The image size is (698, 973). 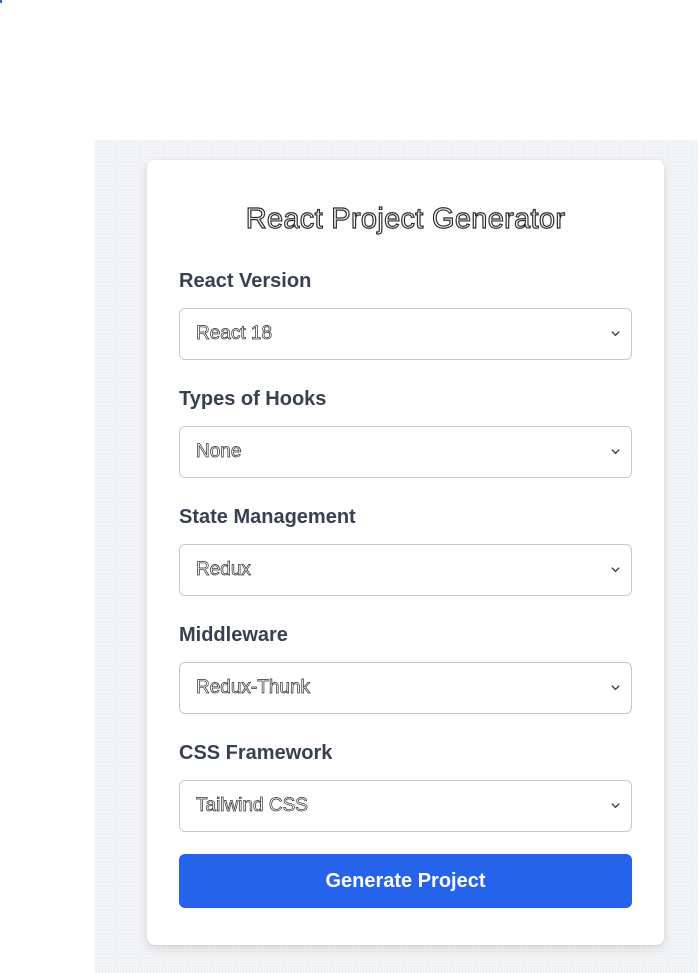 What do you see at coordinates (256, 753) in the screenshot?
I see `css-framework-label: CSS Framework` at bounding box center [256, 753].